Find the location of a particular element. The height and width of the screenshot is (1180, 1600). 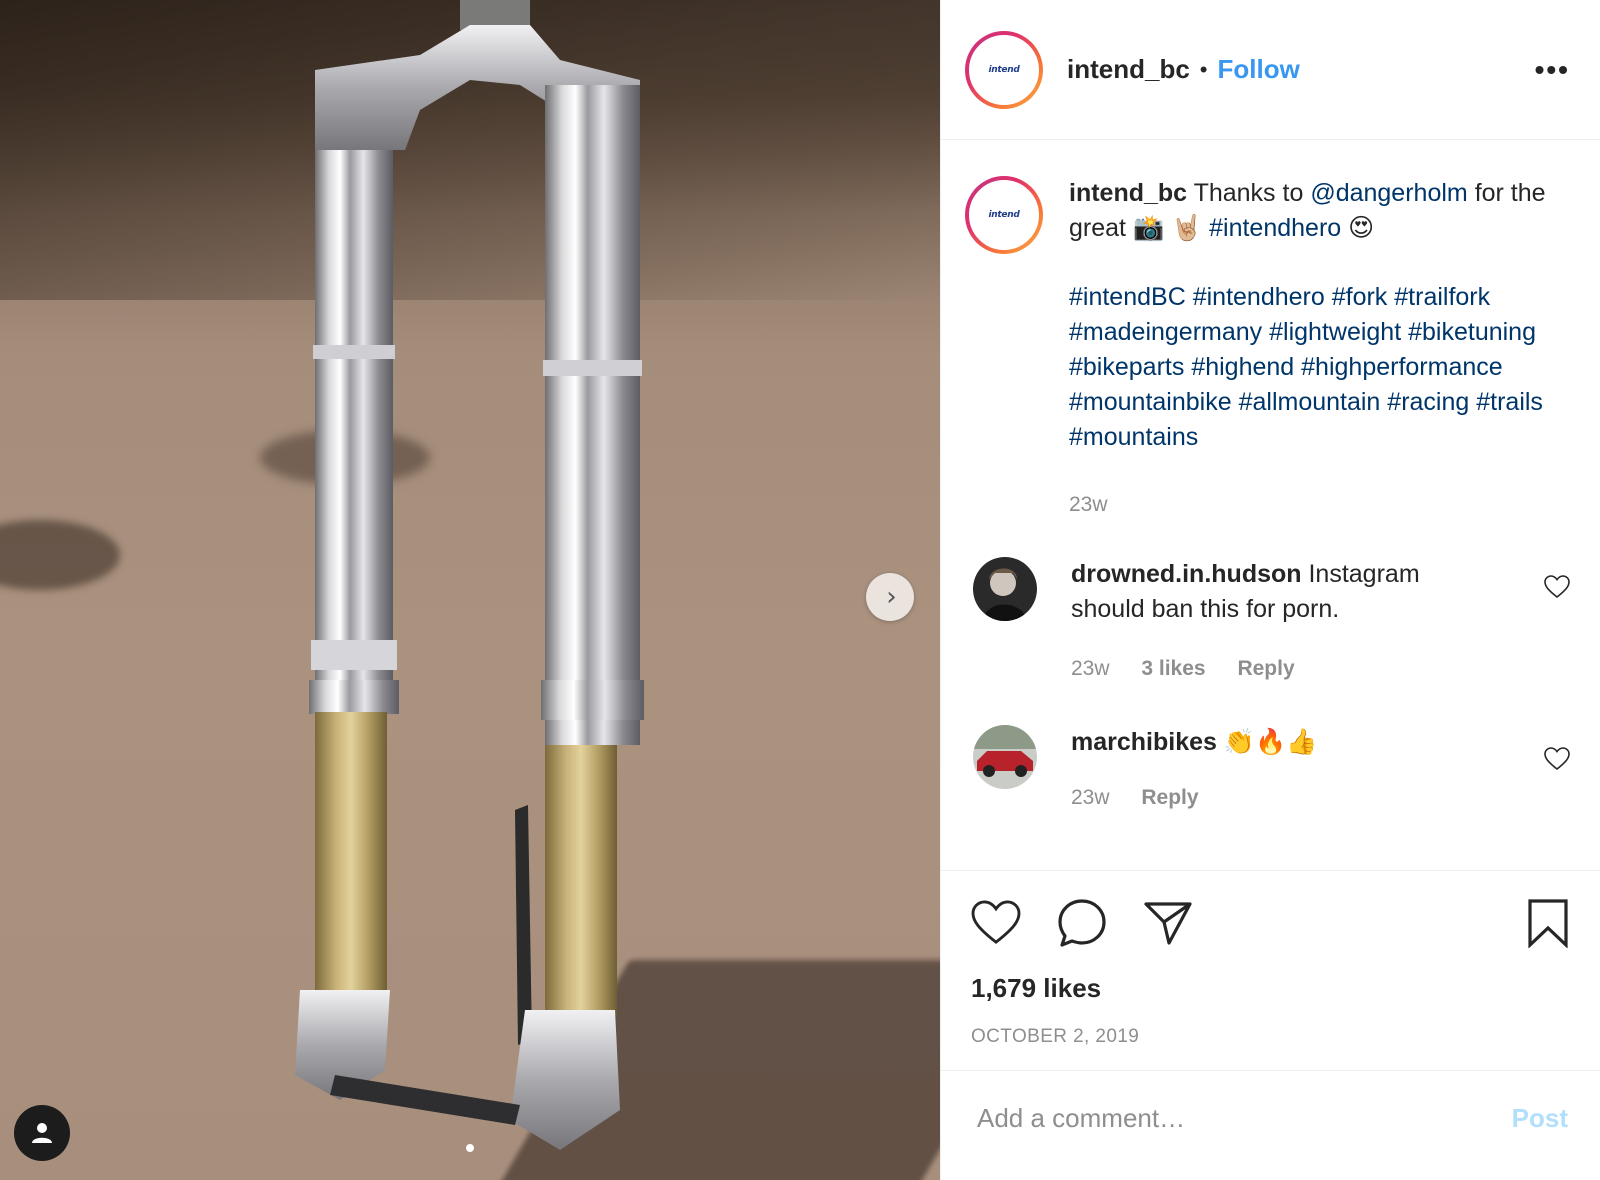

caption-age: 23w is located at coordinates (1088, 504).